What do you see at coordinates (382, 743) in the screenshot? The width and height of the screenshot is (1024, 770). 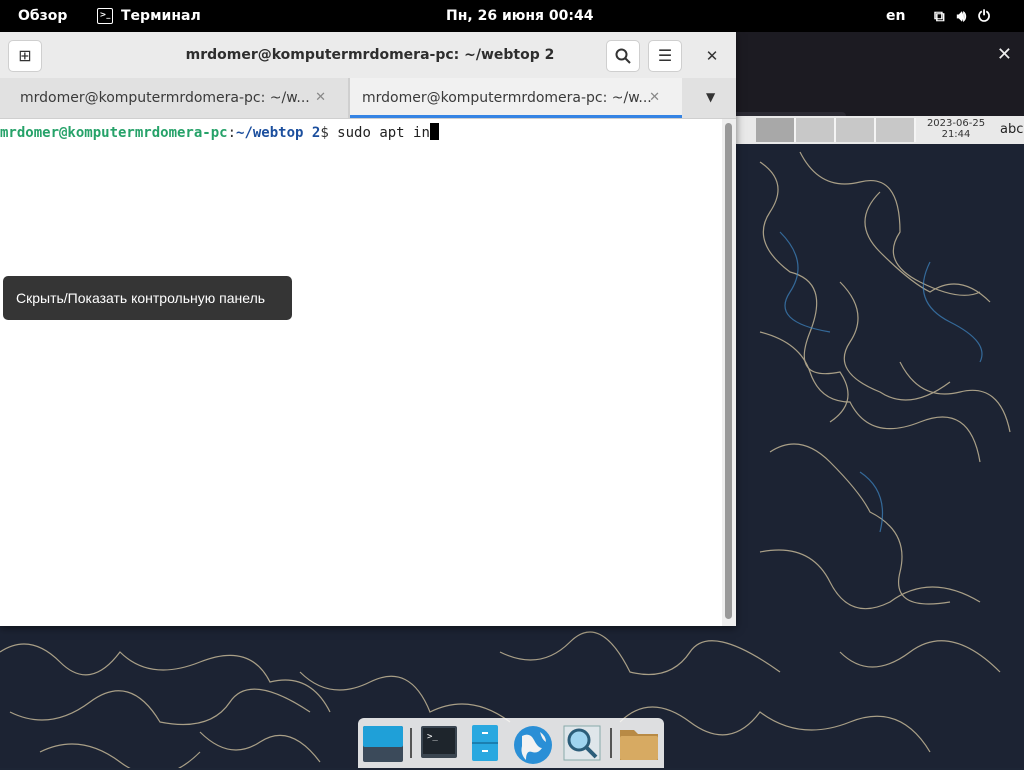 I see `desktop-icon` at bounding box center [382, 743].